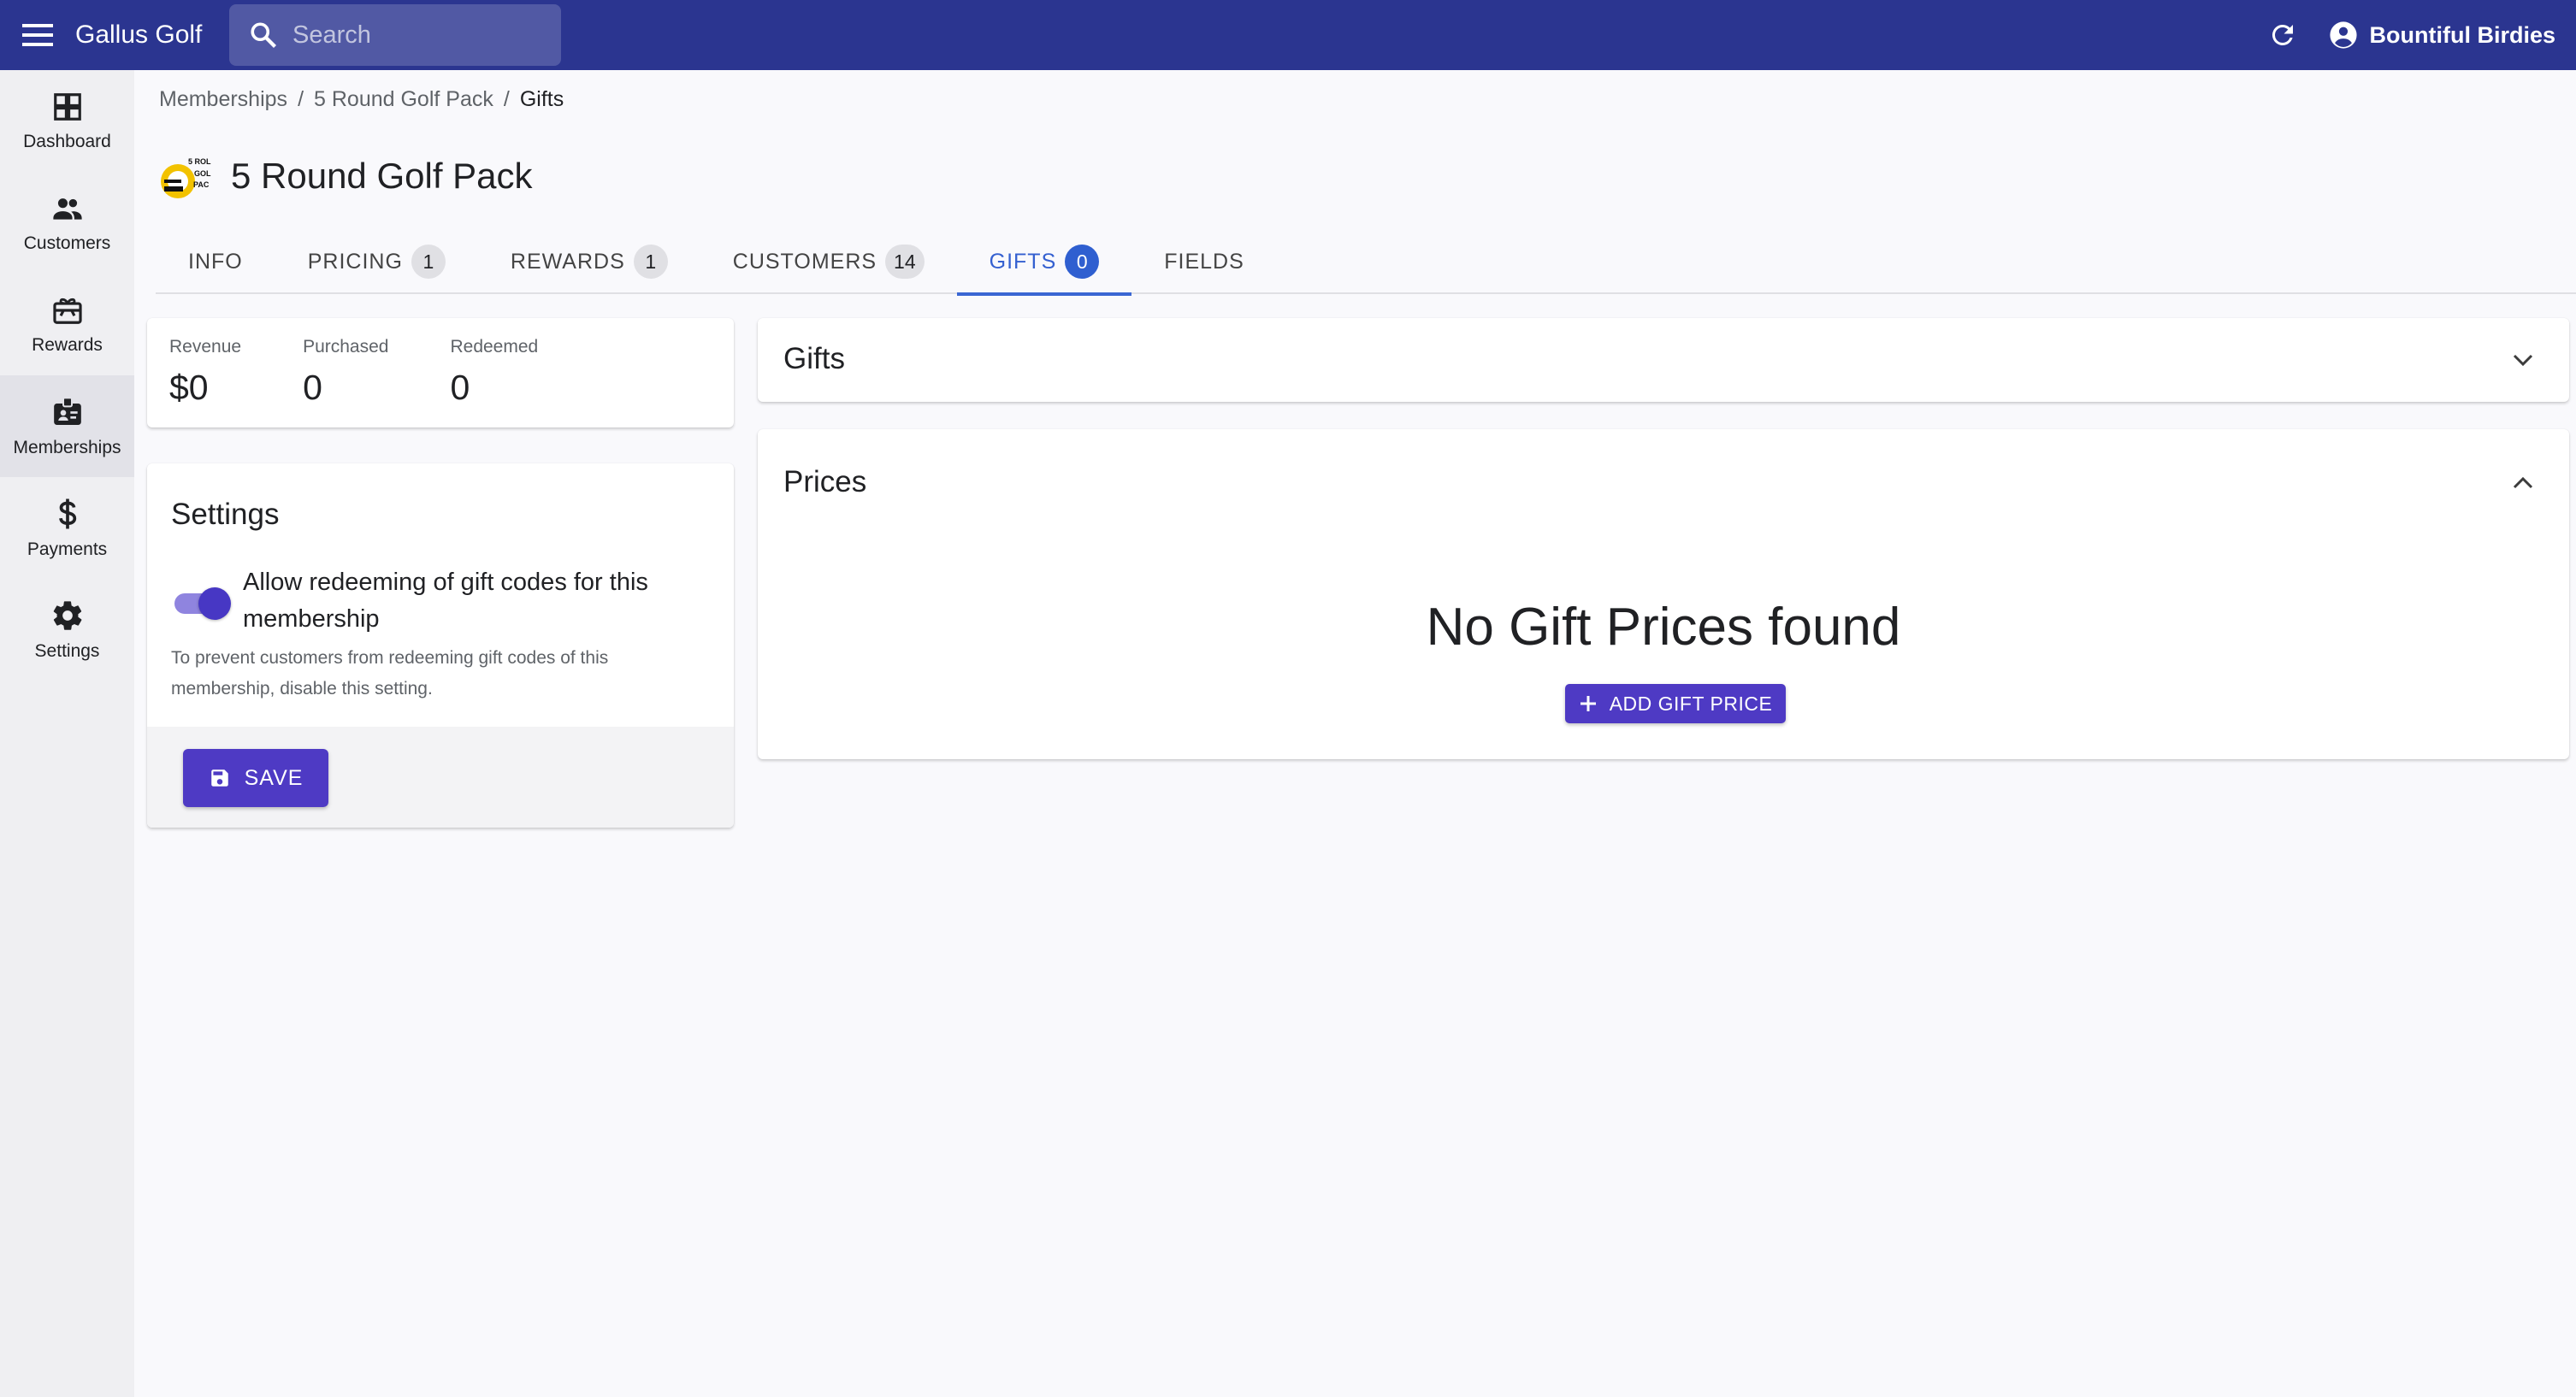 The image size is (2576, 1397). I want to click on sidebar-item-customers: Customers, so click(67, 223).